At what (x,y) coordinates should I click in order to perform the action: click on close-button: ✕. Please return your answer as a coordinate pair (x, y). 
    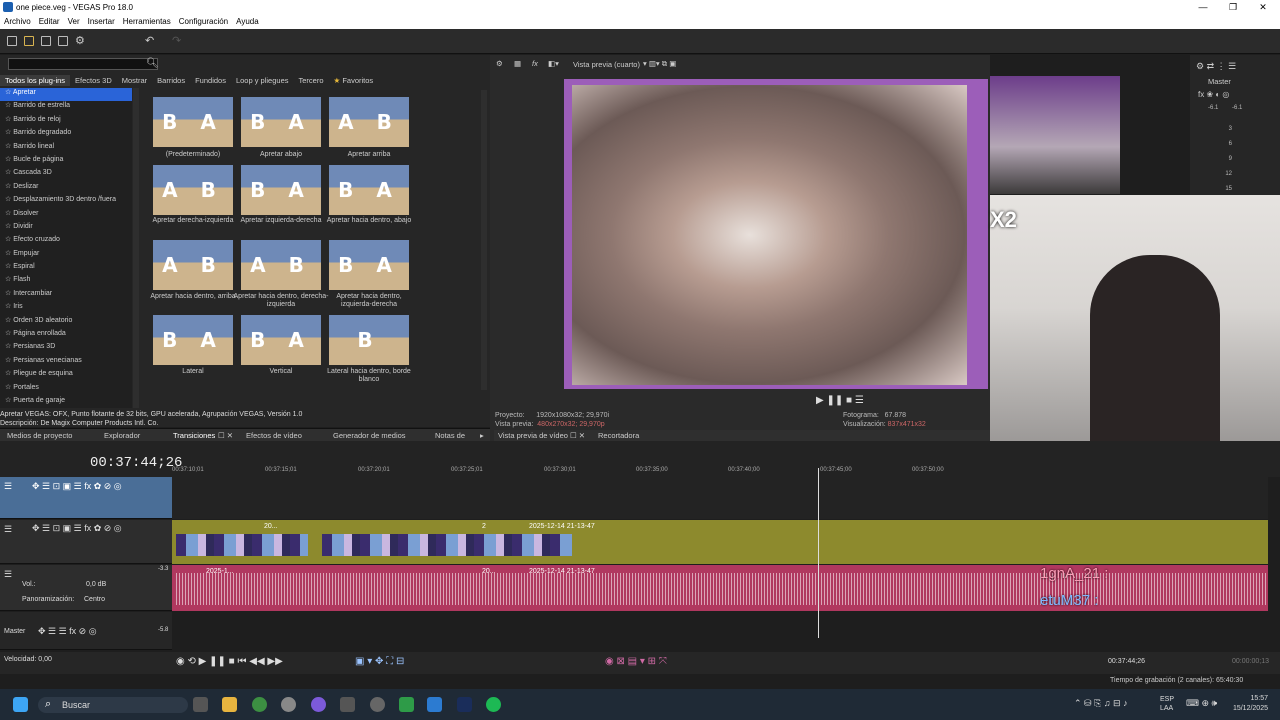
    Looking at the image, I should click on (1263, 7).